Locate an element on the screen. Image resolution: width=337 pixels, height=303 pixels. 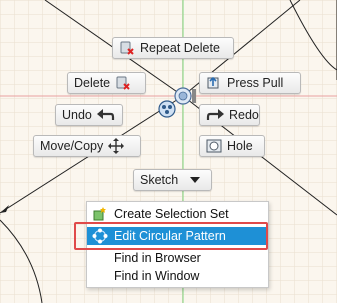
context-item-label: Find in Window is located at coordinates (157, 276).